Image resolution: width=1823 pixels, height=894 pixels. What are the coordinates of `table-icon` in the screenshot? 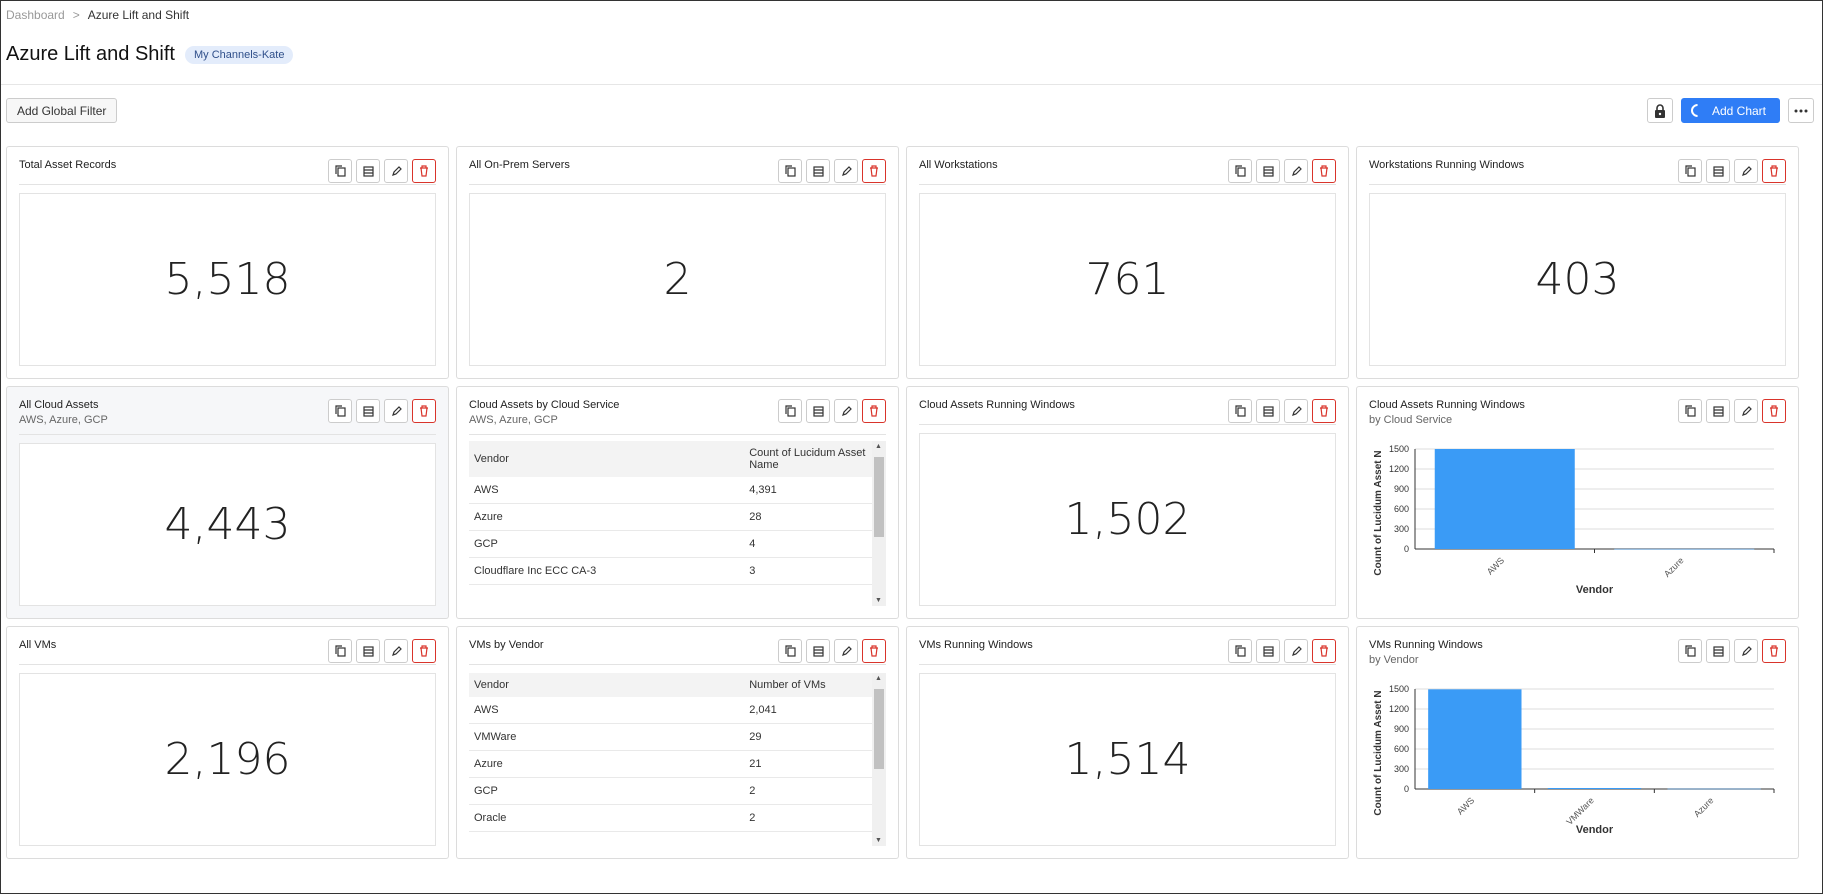 It's located at (1268, 171).